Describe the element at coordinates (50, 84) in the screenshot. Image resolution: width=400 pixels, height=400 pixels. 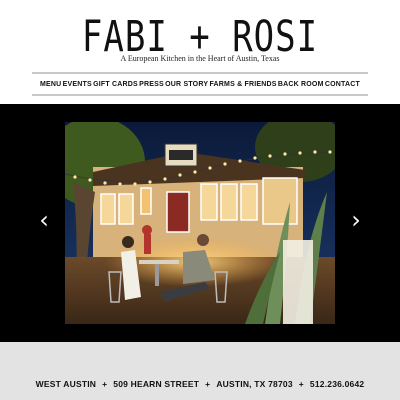
I see `nav-item-menu: MENU` at that location.